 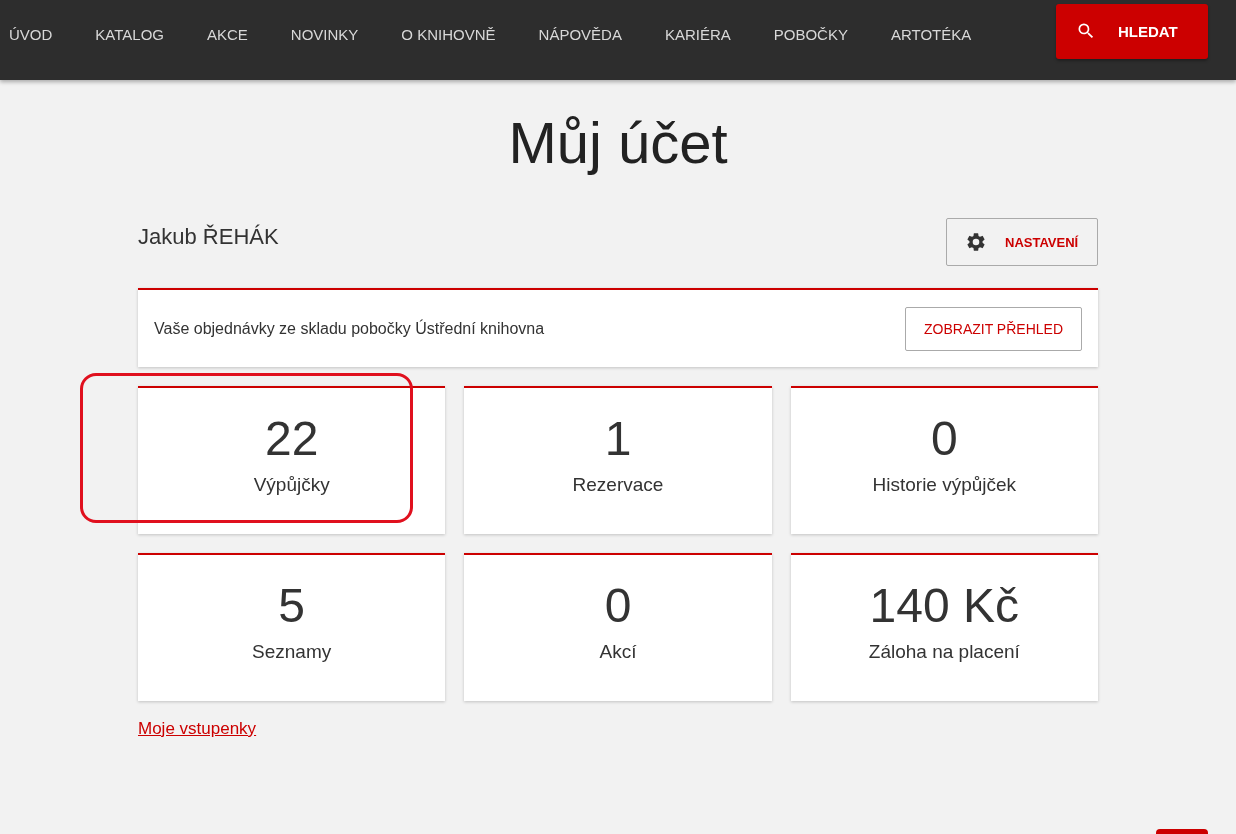 I want to click on stat-tile: 1 Rezervace, so click(x=618, y=460).